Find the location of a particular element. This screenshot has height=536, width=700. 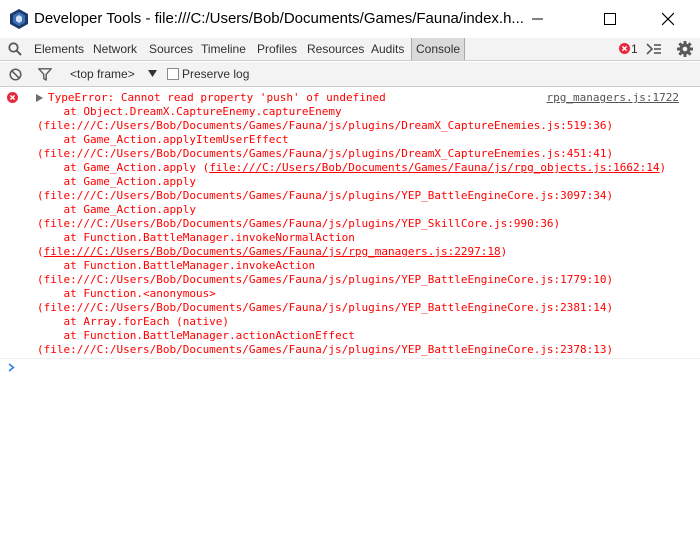

close-button is located at coordinates (669, 19).